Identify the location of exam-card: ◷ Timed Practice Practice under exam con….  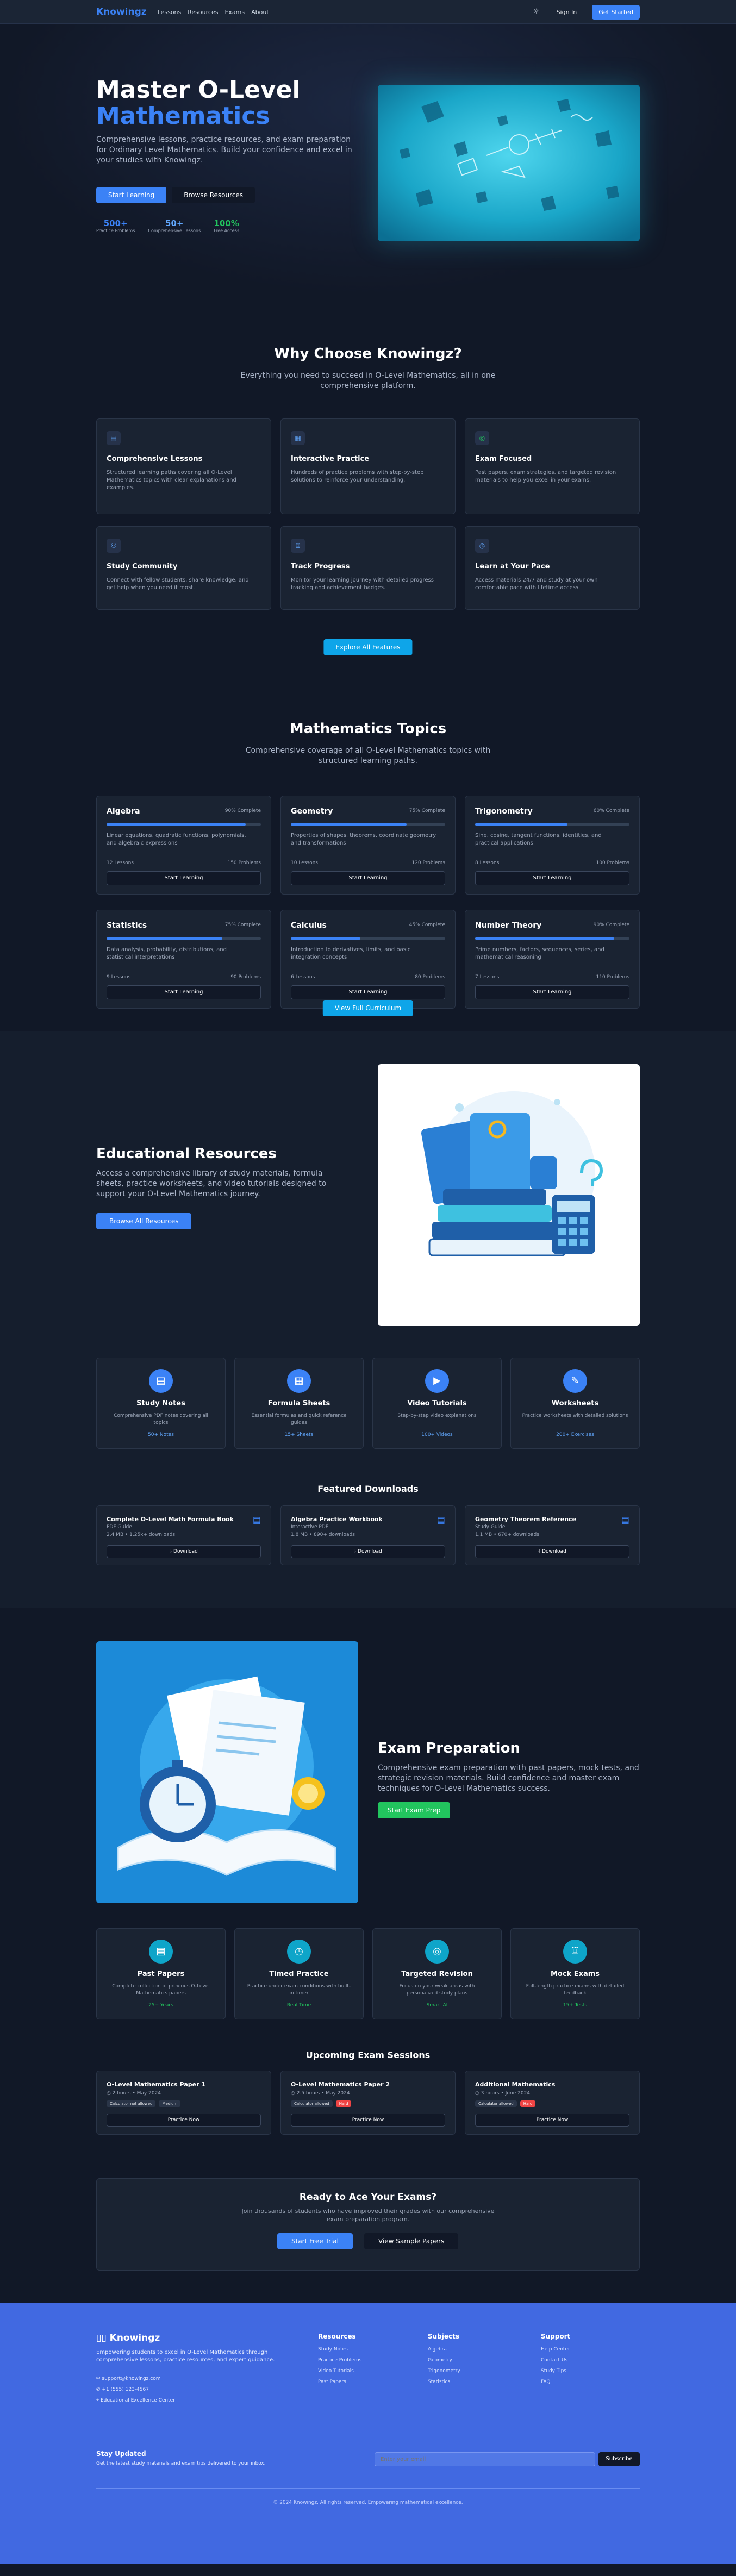
(299, 1973).